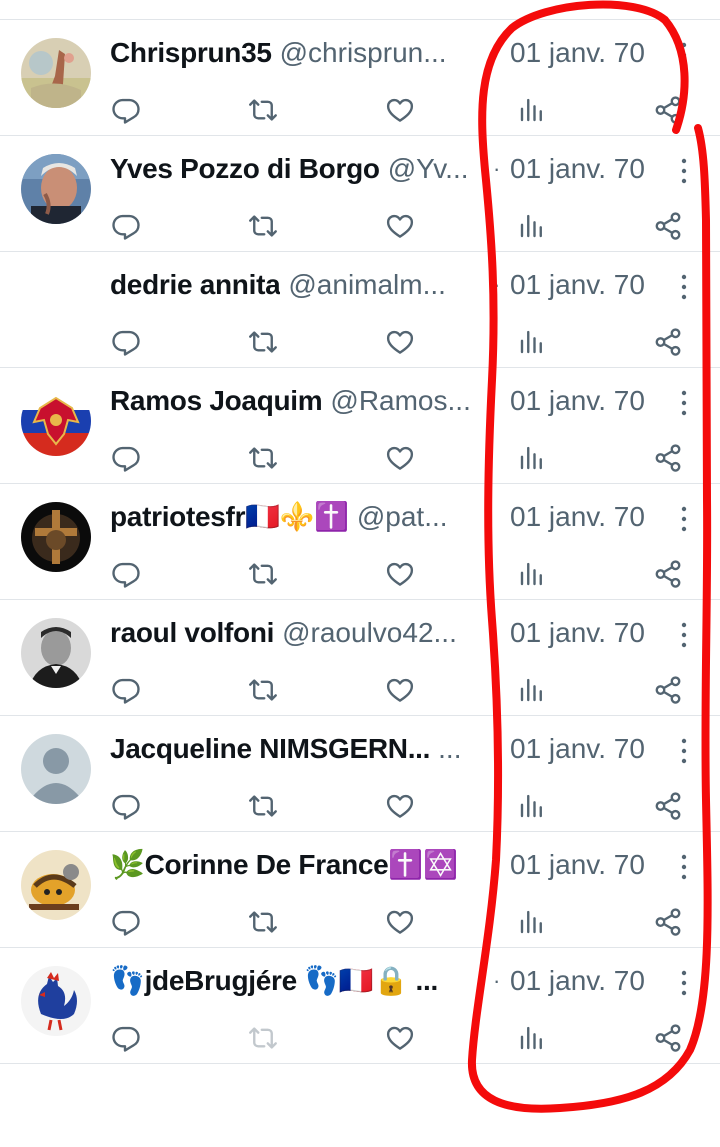  What do you see at coordinates (360, 310) in the screenshot?
I see `post-row: dedrie annita @animalm... · 01 janv. 70` at bounding box center [360, 310].